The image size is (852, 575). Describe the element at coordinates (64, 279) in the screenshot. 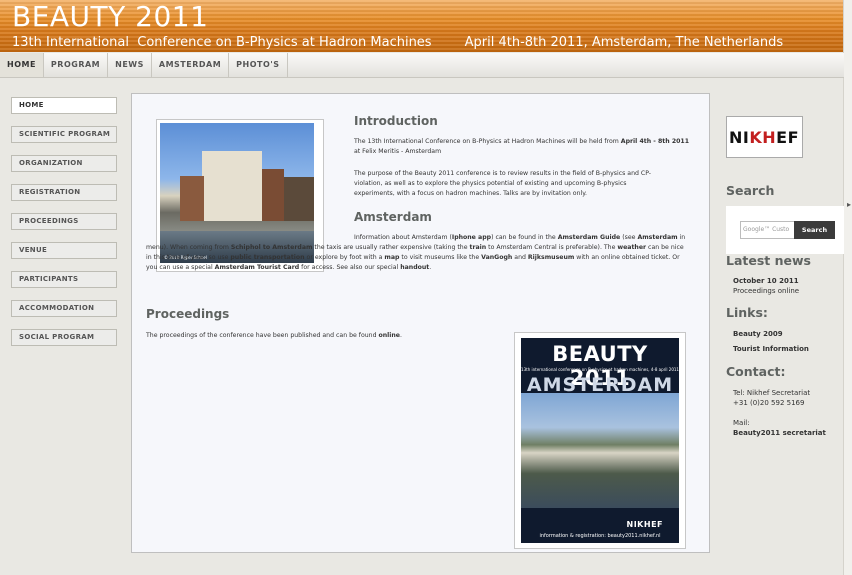

I see `sidebar-item-participants: PARTICIPANTS` at that location.